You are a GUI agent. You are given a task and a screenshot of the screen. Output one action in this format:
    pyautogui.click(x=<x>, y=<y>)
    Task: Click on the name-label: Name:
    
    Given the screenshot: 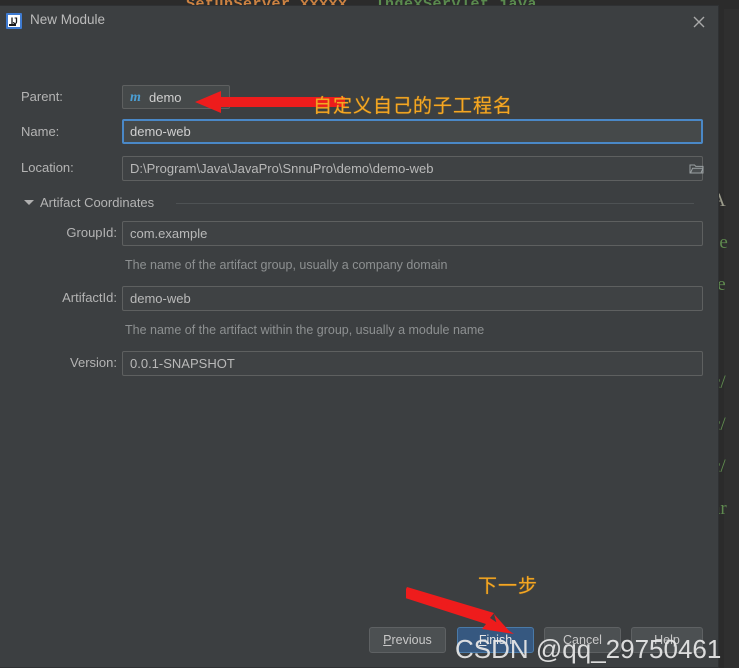 What is the action you would take?
    pyautogui.click(x=40, y=131)
    